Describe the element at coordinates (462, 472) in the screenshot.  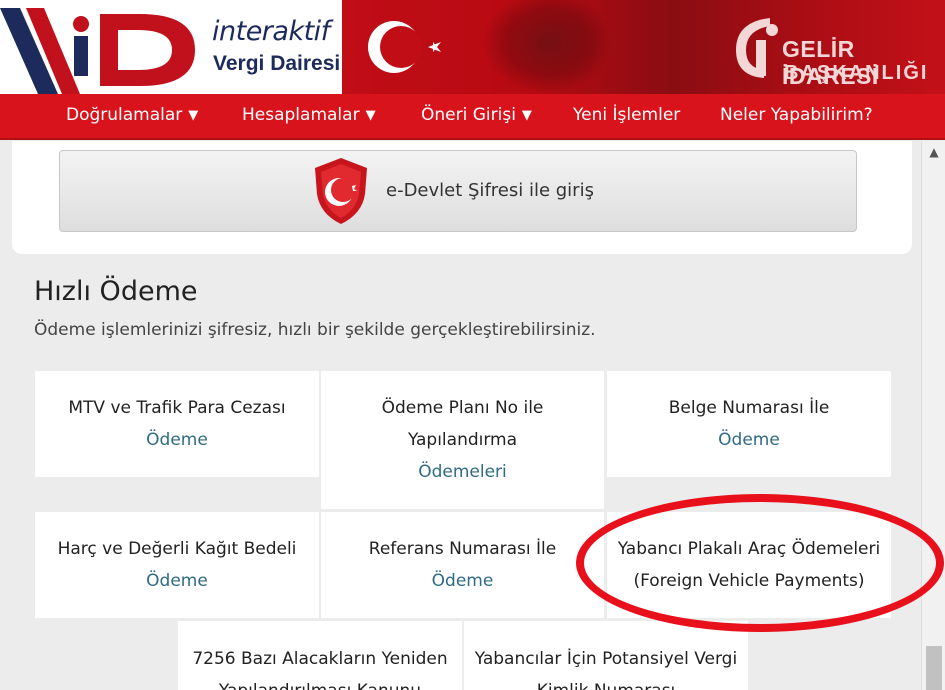
I see `tile-link-odemeleri: Ödemeleri` at that location.